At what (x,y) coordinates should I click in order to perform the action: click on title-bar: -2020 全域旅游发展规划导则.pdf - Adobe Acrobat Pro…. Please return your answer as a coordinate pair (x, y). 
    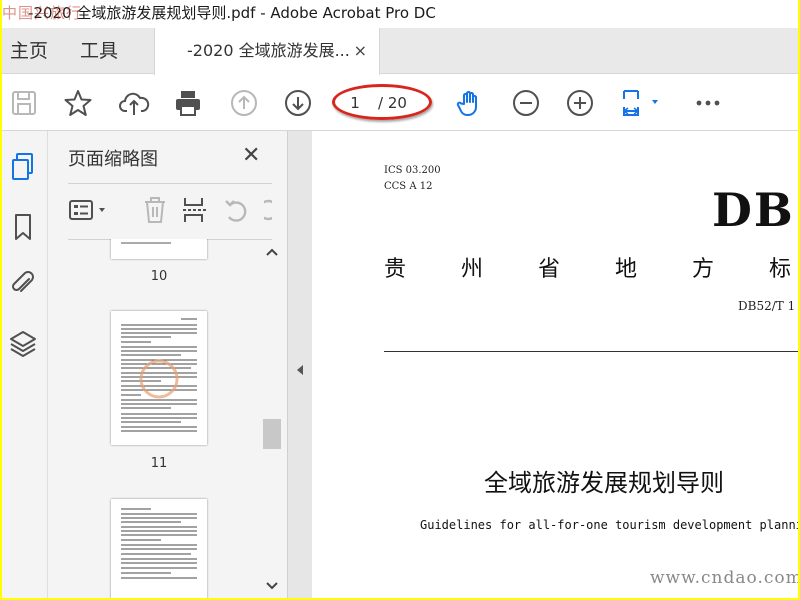
    Looking at the image, I should click on (400, 14).